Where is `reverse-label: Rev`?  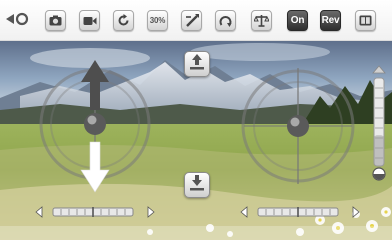
reverse-label: Rev is located at coordinates (330, 20).